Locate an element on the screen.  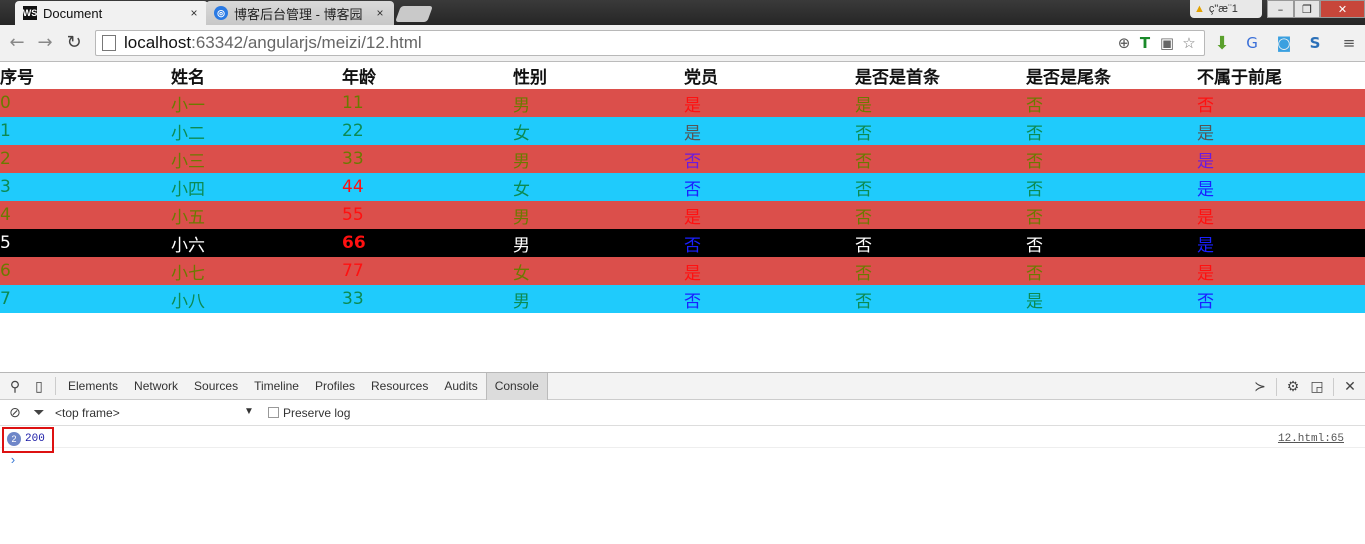
inspect-search-icon: ⚲ is located at coordinates (15, 386).